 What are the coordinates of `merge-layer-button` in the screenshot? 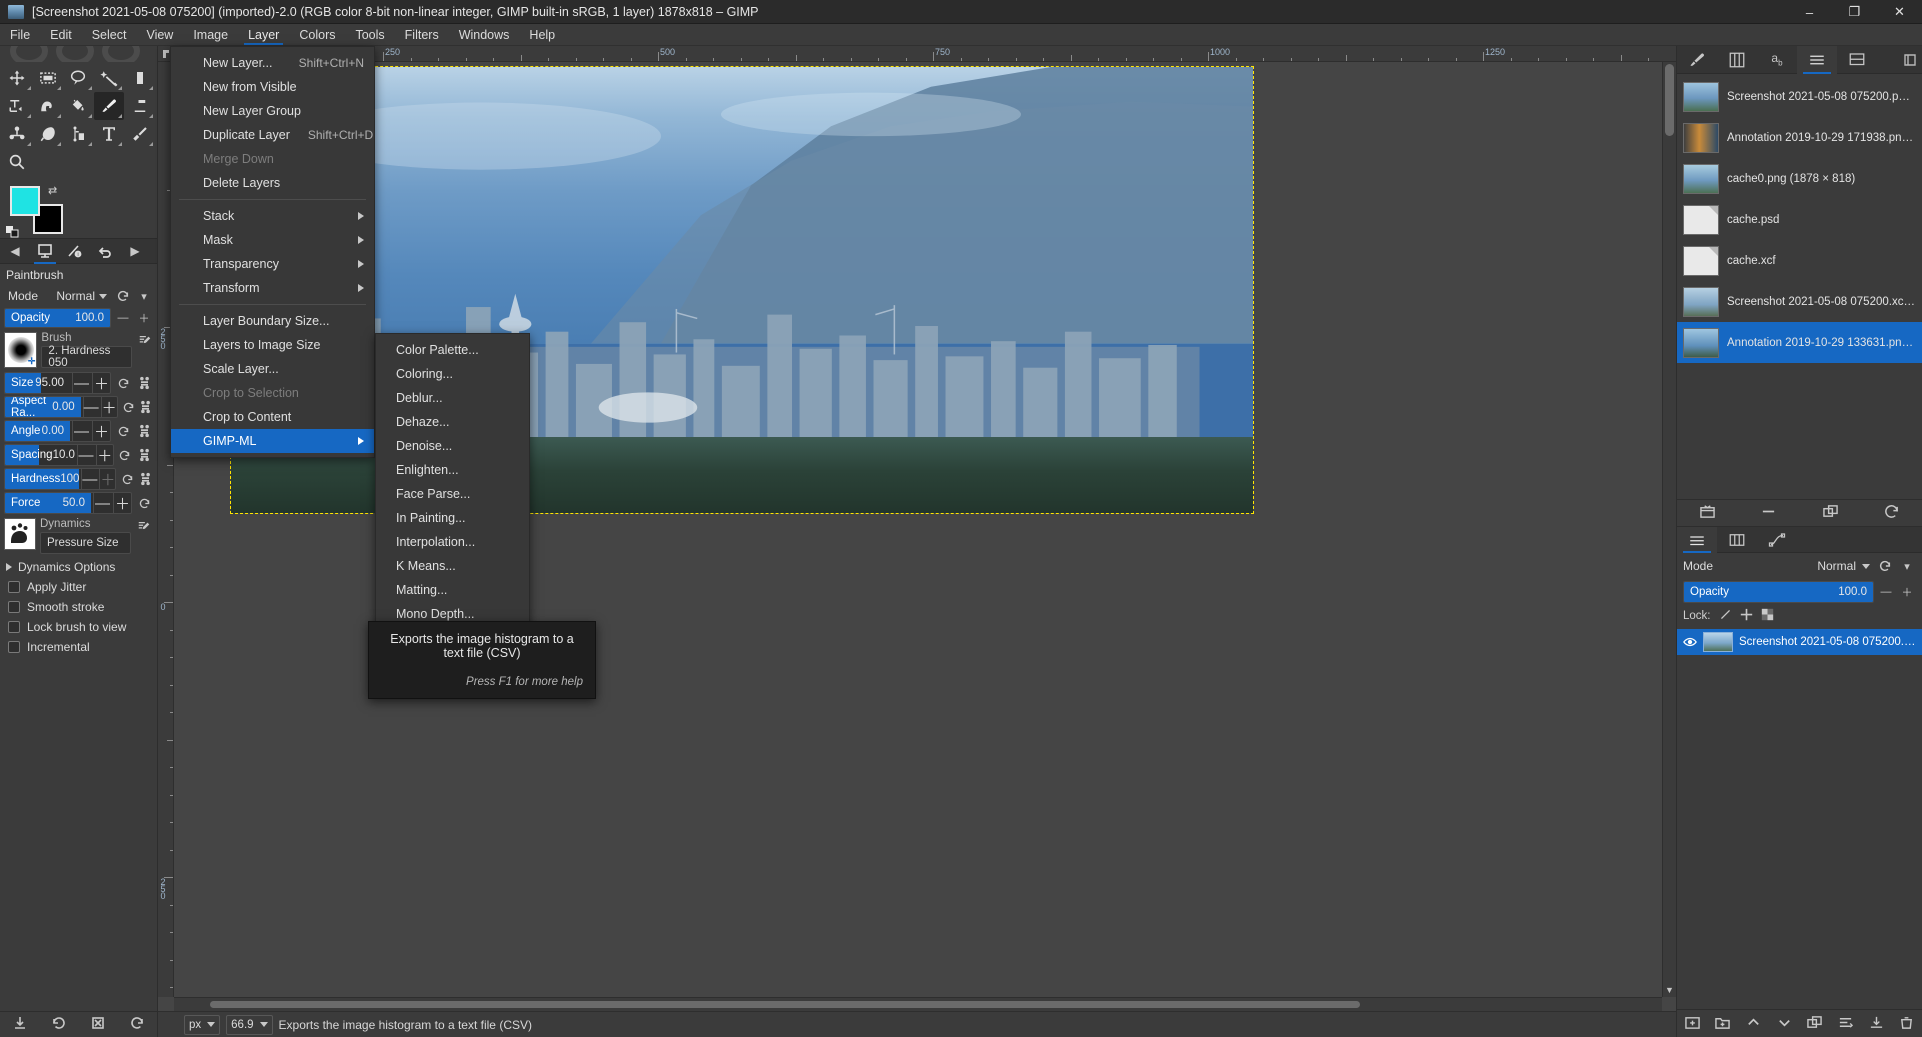 It's located at (1876, 1024).